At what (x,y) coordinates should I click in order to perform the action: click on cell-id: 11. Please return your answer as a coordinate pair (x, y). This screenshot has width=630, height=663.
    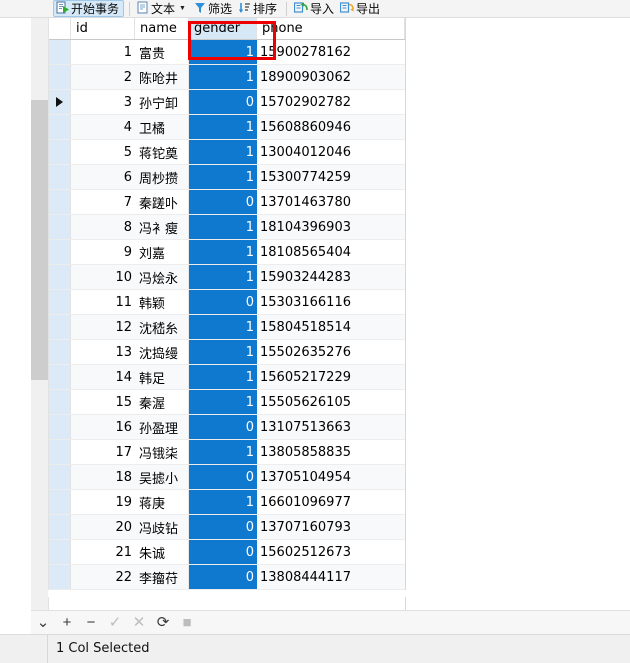
    Looking at the image, I should click on (103, 302).